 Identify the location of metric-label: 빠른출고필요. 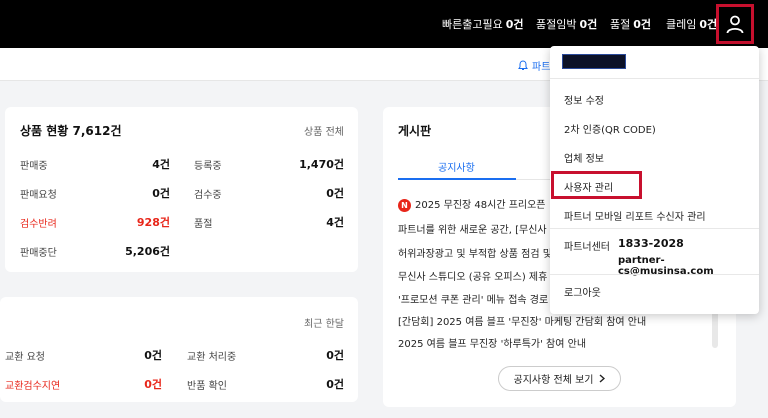
(472, 24).